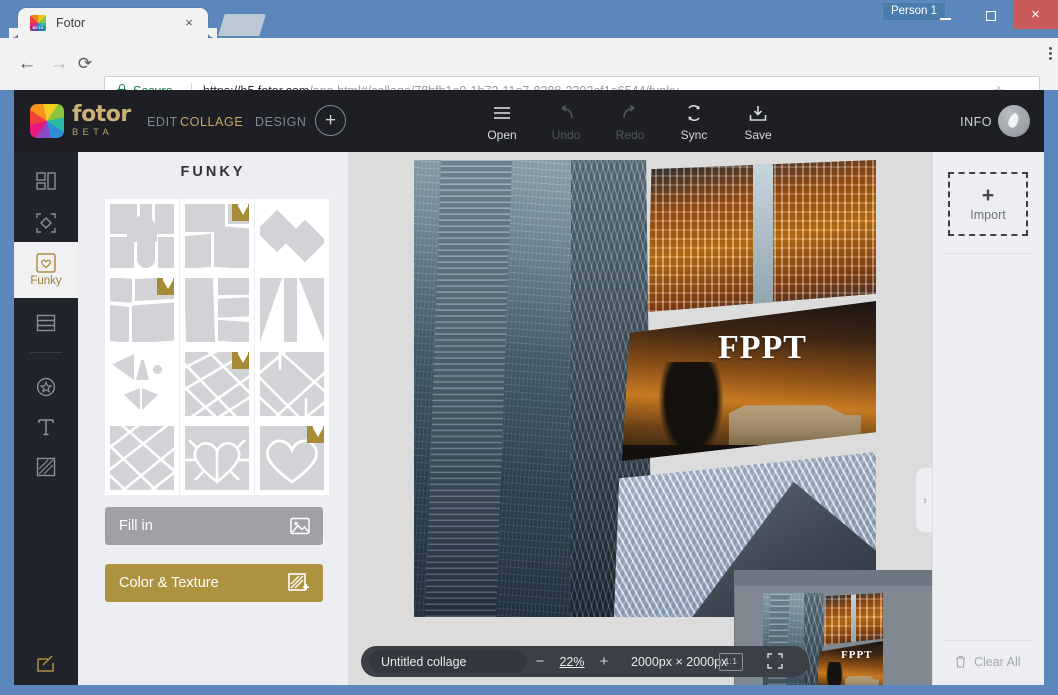  I want to click on canvas-bottom-bar: − 22% + 2000px × 2000px 1:1, so click(585, 661).